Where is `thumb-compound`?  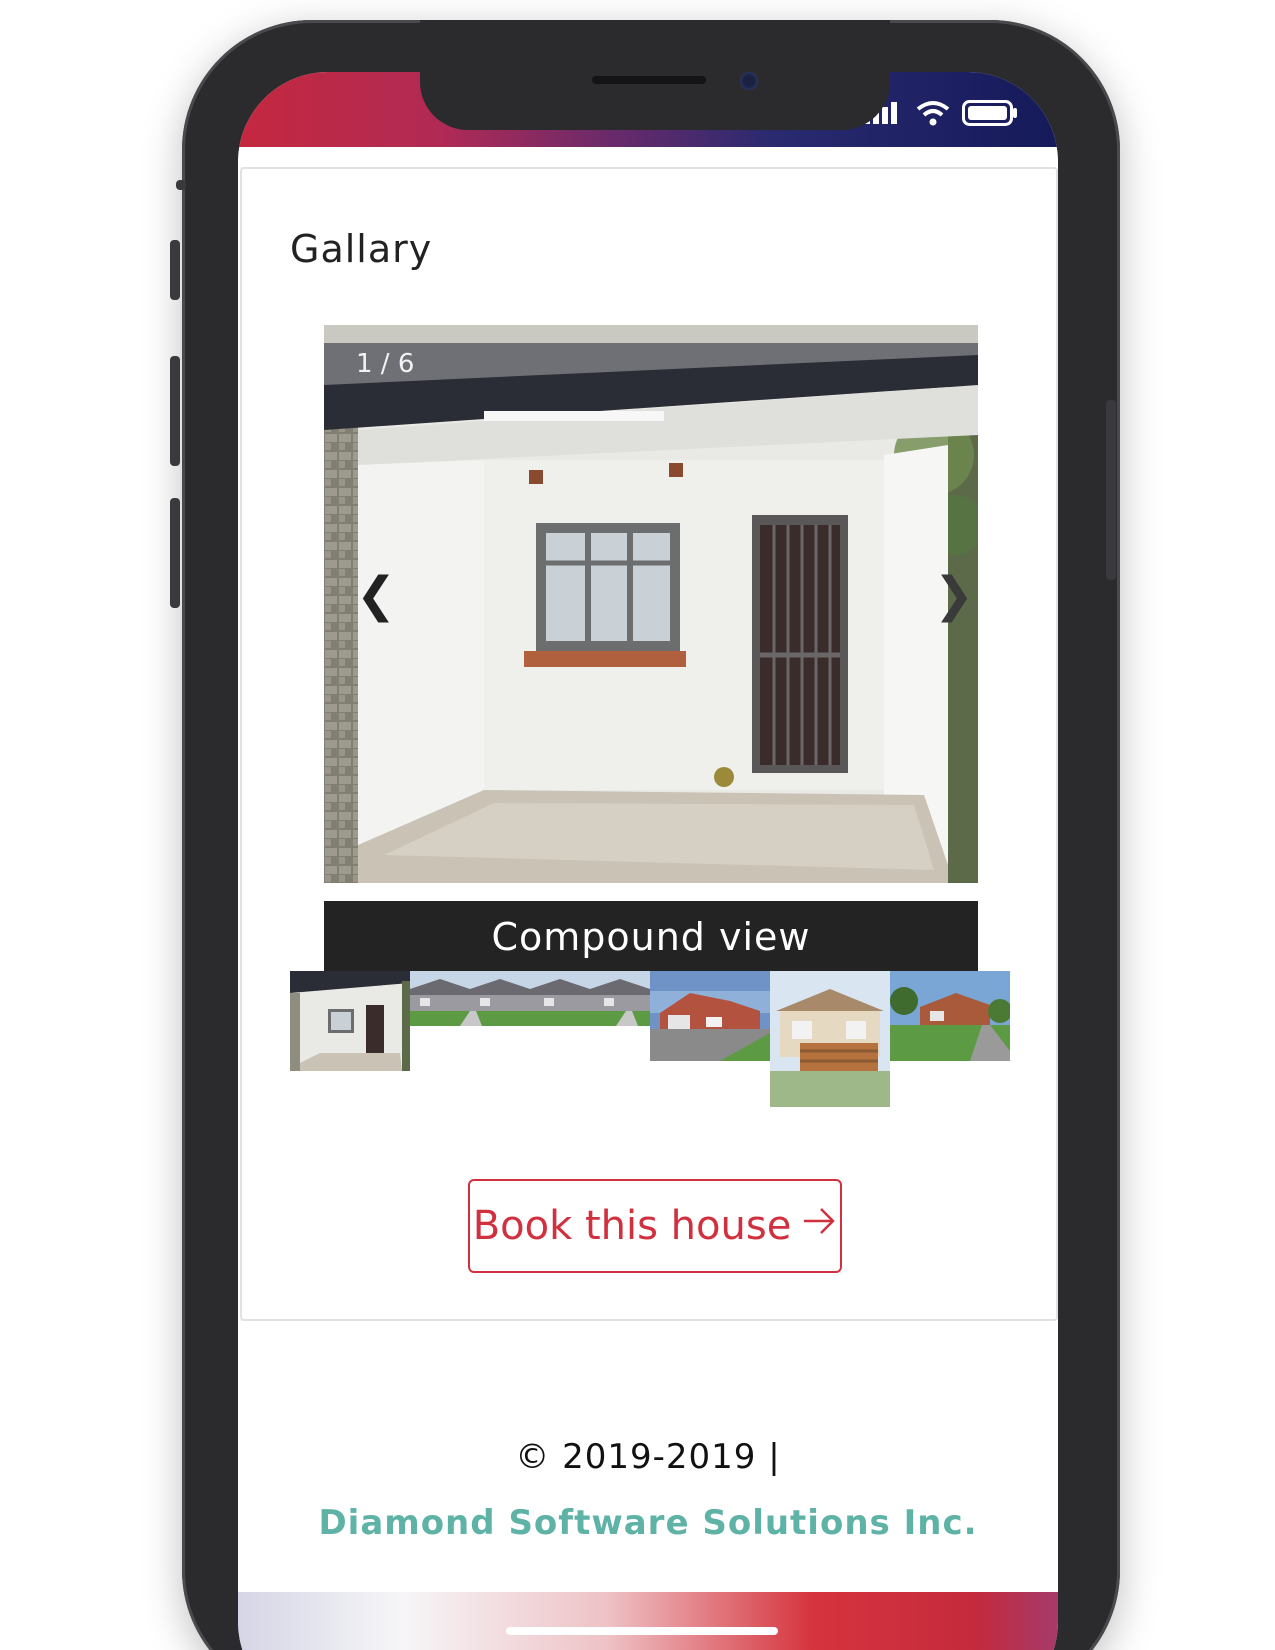 thumb-compound is located at coordinates (350, 1021).